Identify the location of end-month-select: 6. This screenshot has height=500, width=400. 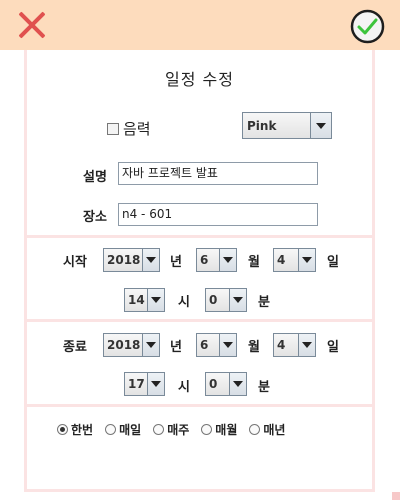
(216, 345).